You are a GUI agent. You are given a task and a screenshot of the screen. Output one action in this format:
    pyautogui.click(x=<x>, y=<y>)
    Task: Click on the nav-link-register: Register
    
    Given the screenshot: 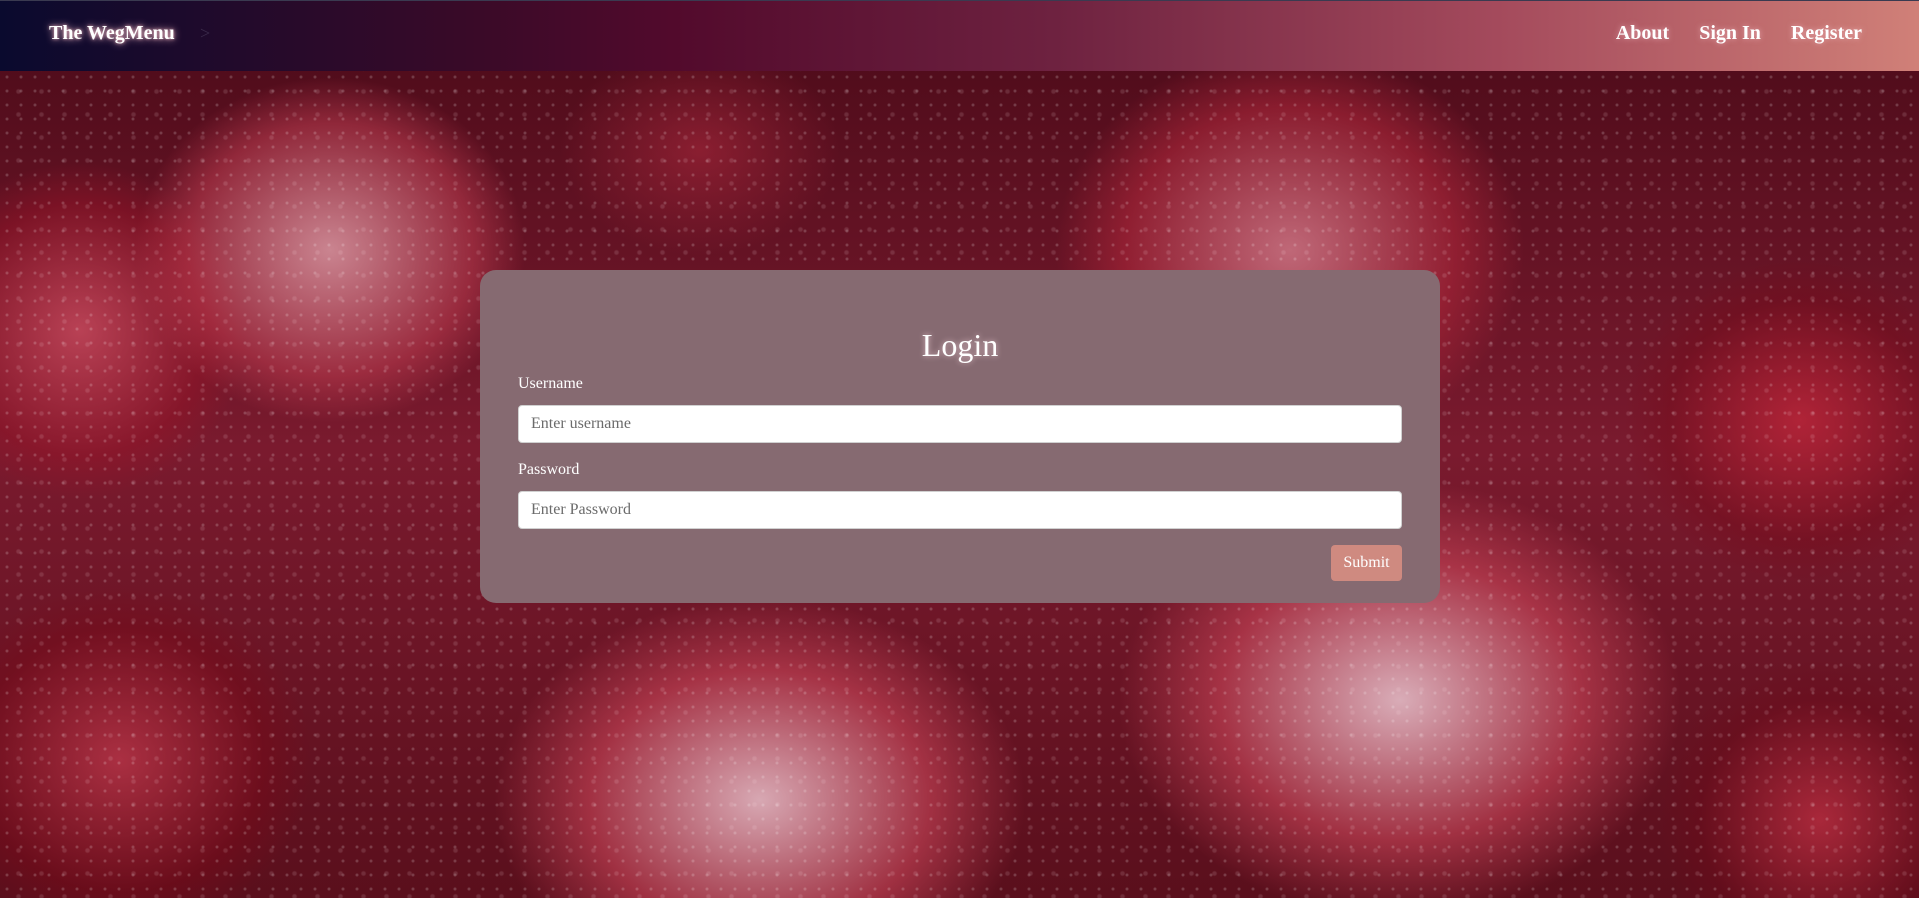 What is the action you would take?
    pyautogui.click(x=1826, y=33)
    